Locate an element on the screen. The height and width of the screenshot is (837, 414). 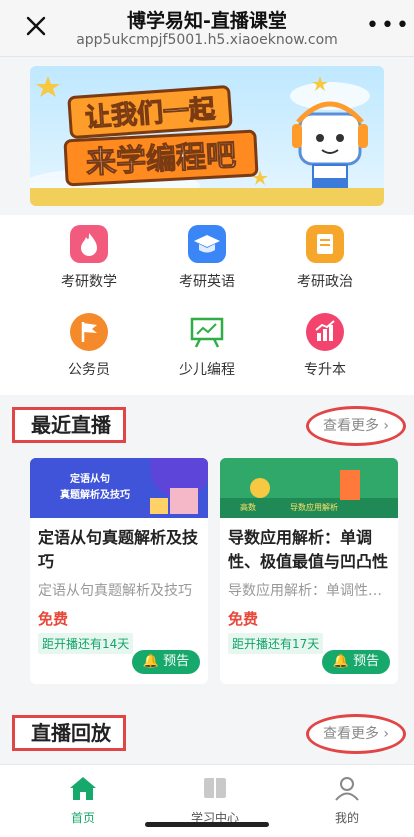
document-icon is located at coordinates (325, 244).